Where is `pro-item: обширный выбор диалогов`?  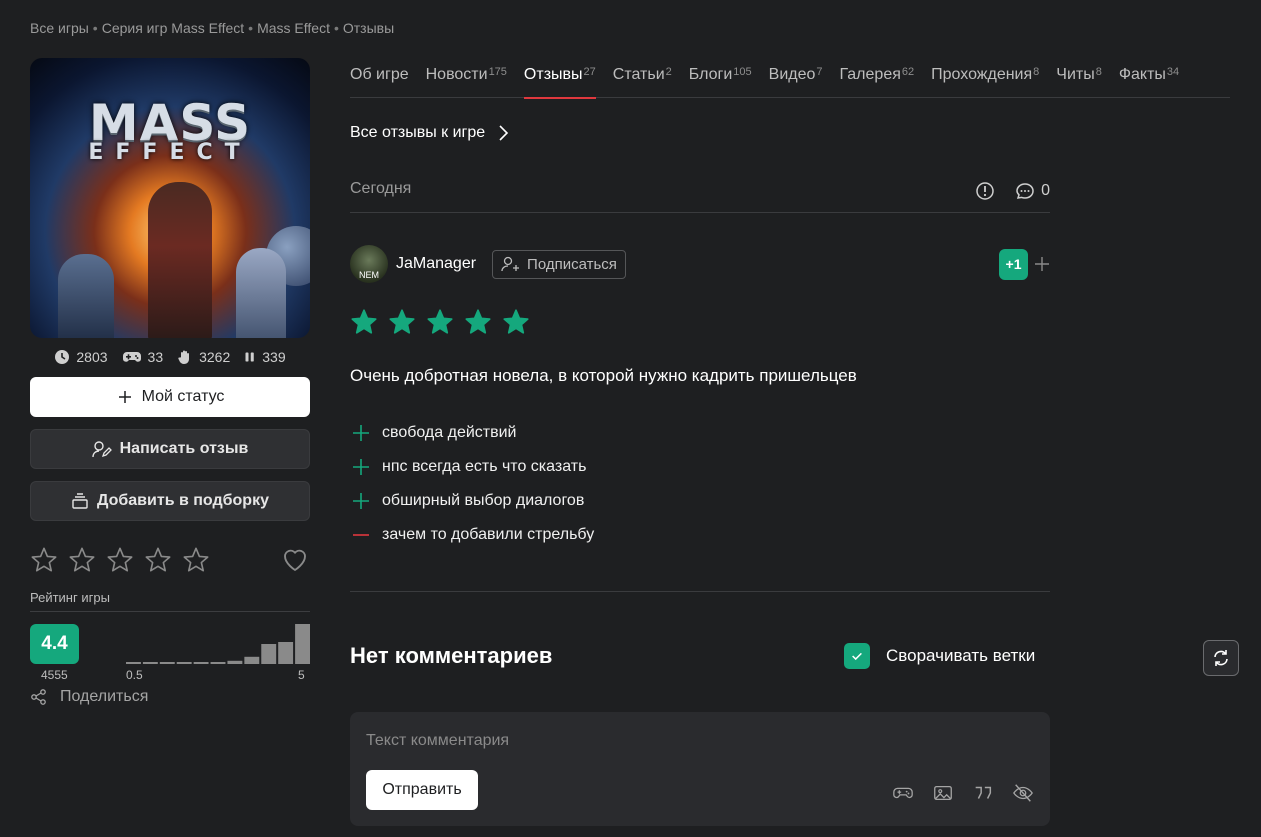 pro-item: обширный выбор диалогов is located at coordinates (473, 501).